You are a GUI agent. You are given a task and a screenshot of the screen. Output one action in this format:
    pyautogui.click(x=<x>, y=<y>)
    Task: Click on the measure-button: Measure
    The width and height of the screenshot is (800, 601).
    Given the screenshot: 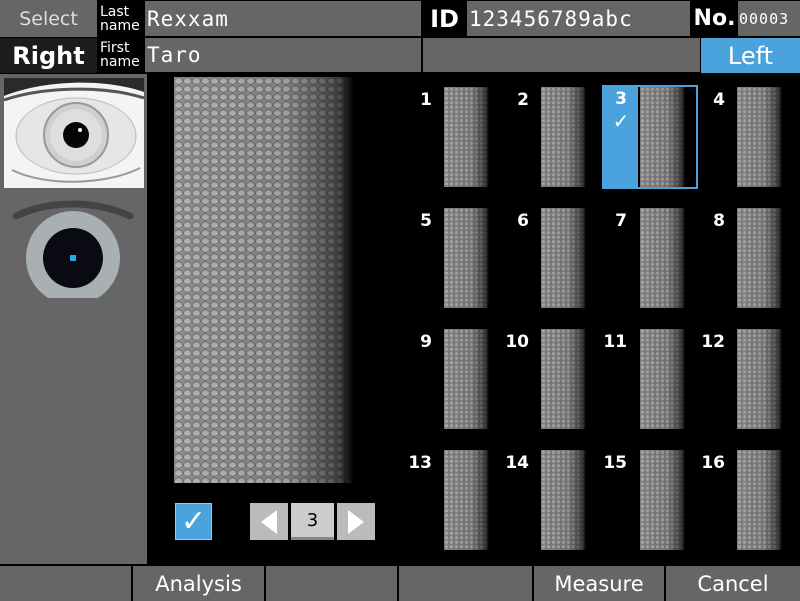 What is the action you would take?
    pyautogui.click(x=599, y=583)
    